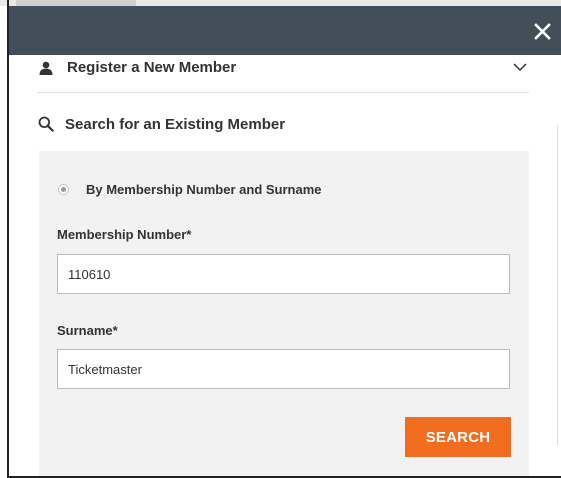 The image size is (561, 478). What do you see at coordinates (46, 68) in the screenshot?
I see `user-icon` at bounding box center [46, 68].